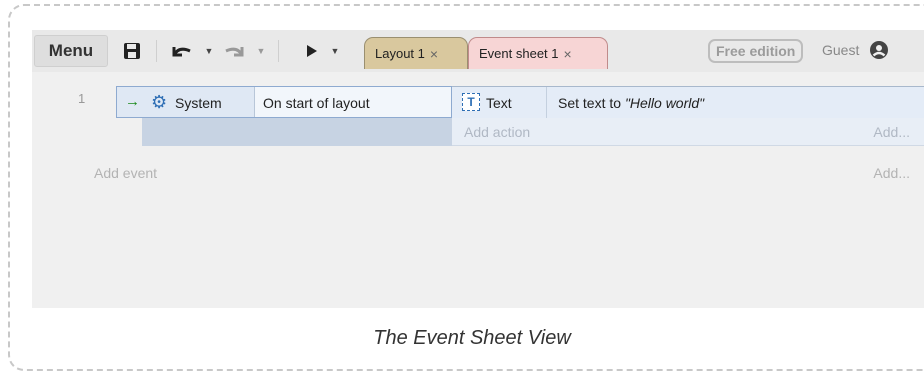 This screenshot has width=924, height=379. What do you see at coordinates (471, 102) in the screenshot?
I see `text-object-icon: T` at bounding box center [471, 102].